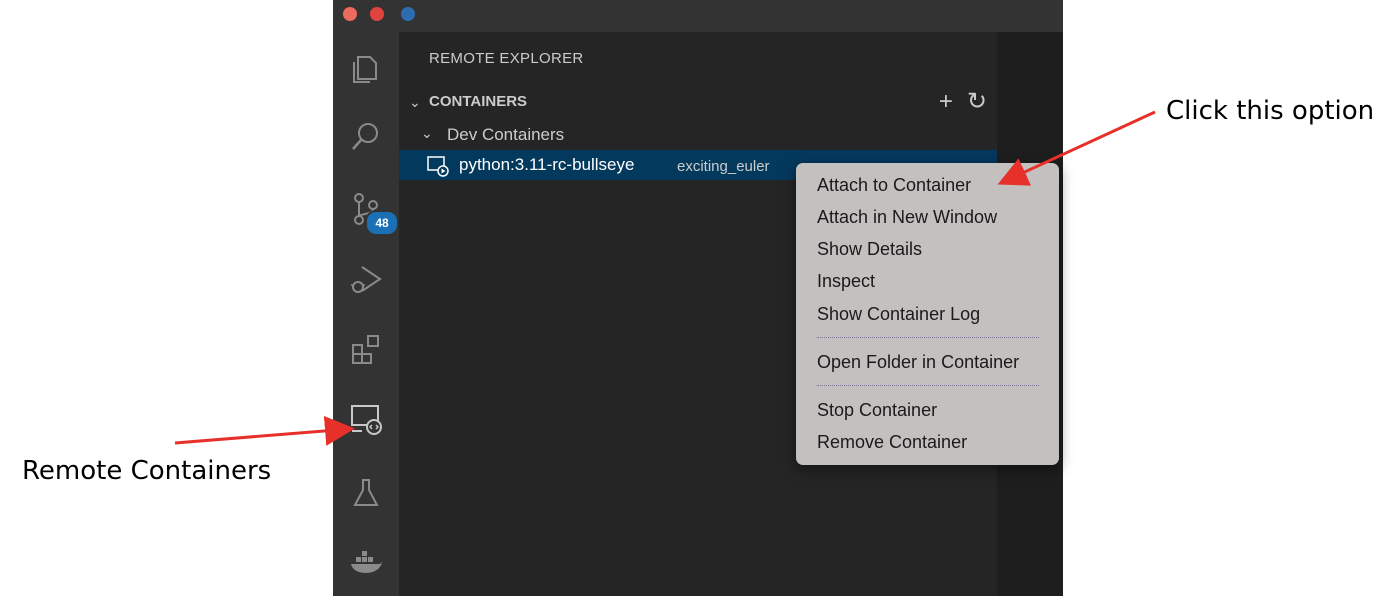  I want to click on menu-item-show-container-log: Show Container Log, so click(898, 314).